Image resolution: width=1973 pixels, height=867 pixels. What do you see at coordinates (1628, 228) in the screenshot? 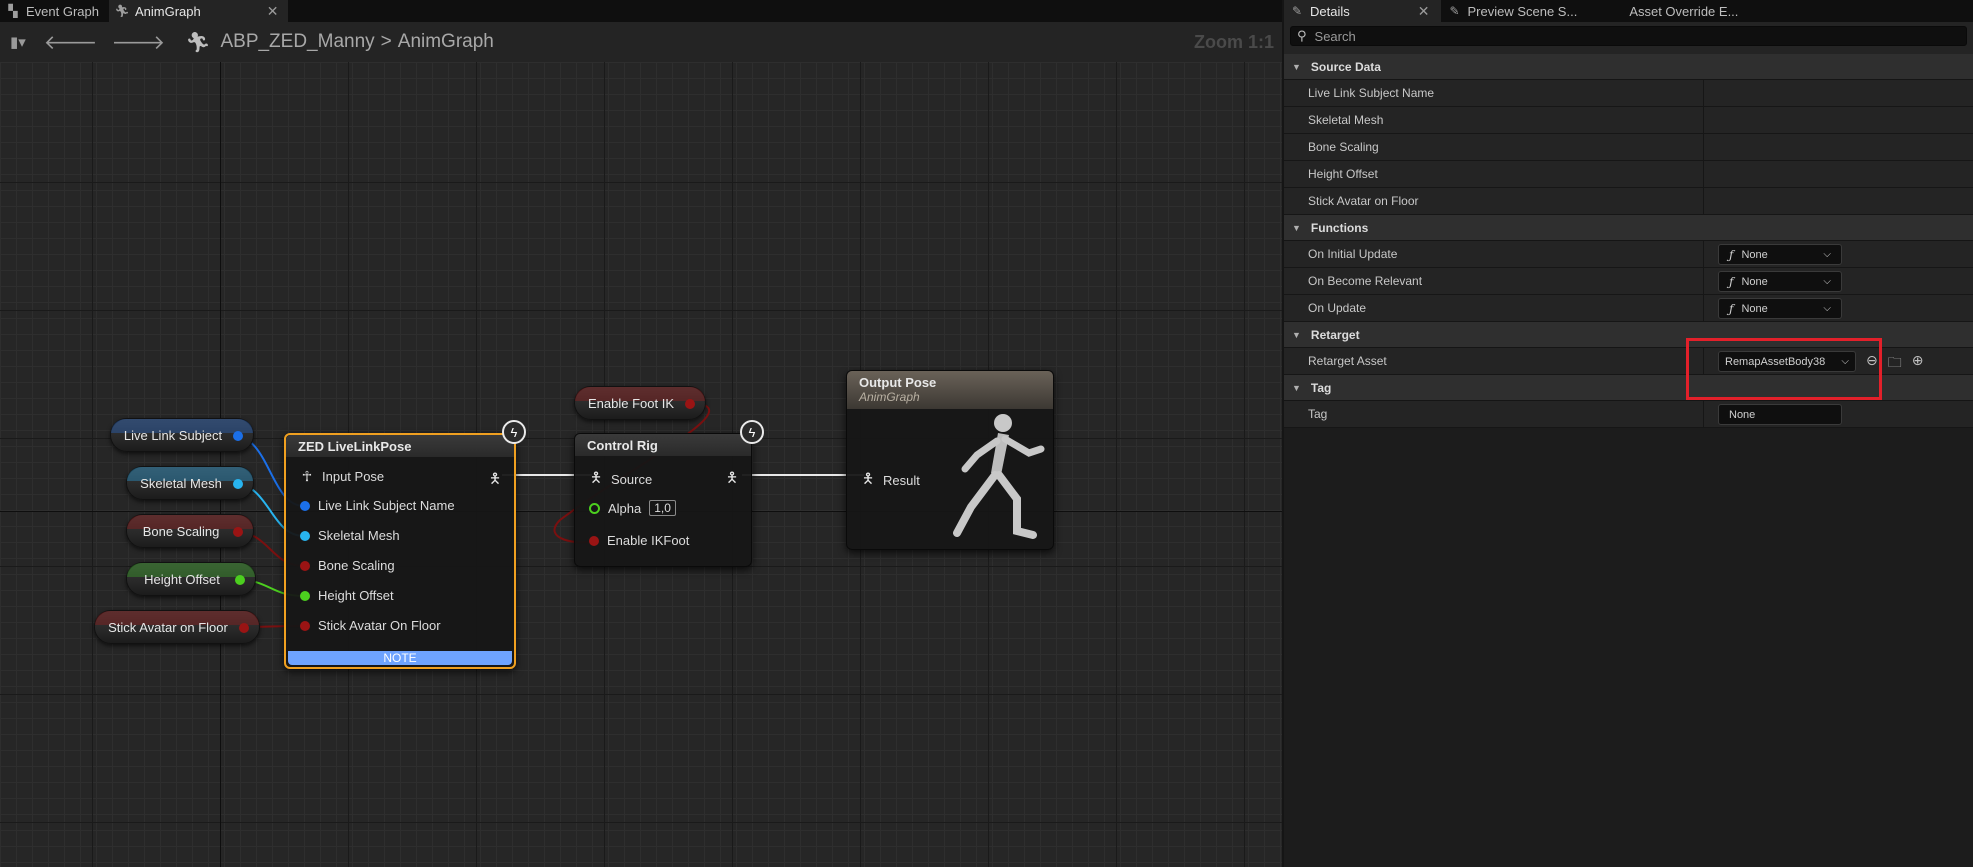
I see `section-functions: ▼ Functions` at bounding box center [1628, 228].